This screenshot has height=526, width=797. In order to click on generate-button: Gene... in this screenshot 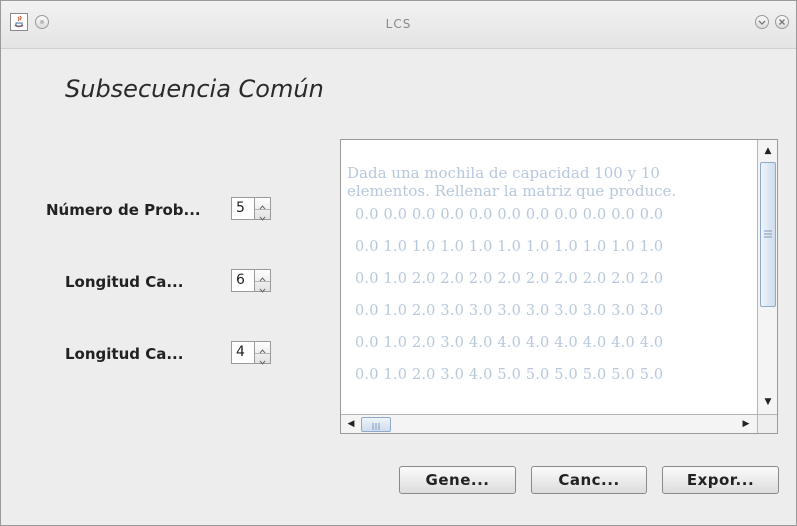, I will do `click(457, 480)`.